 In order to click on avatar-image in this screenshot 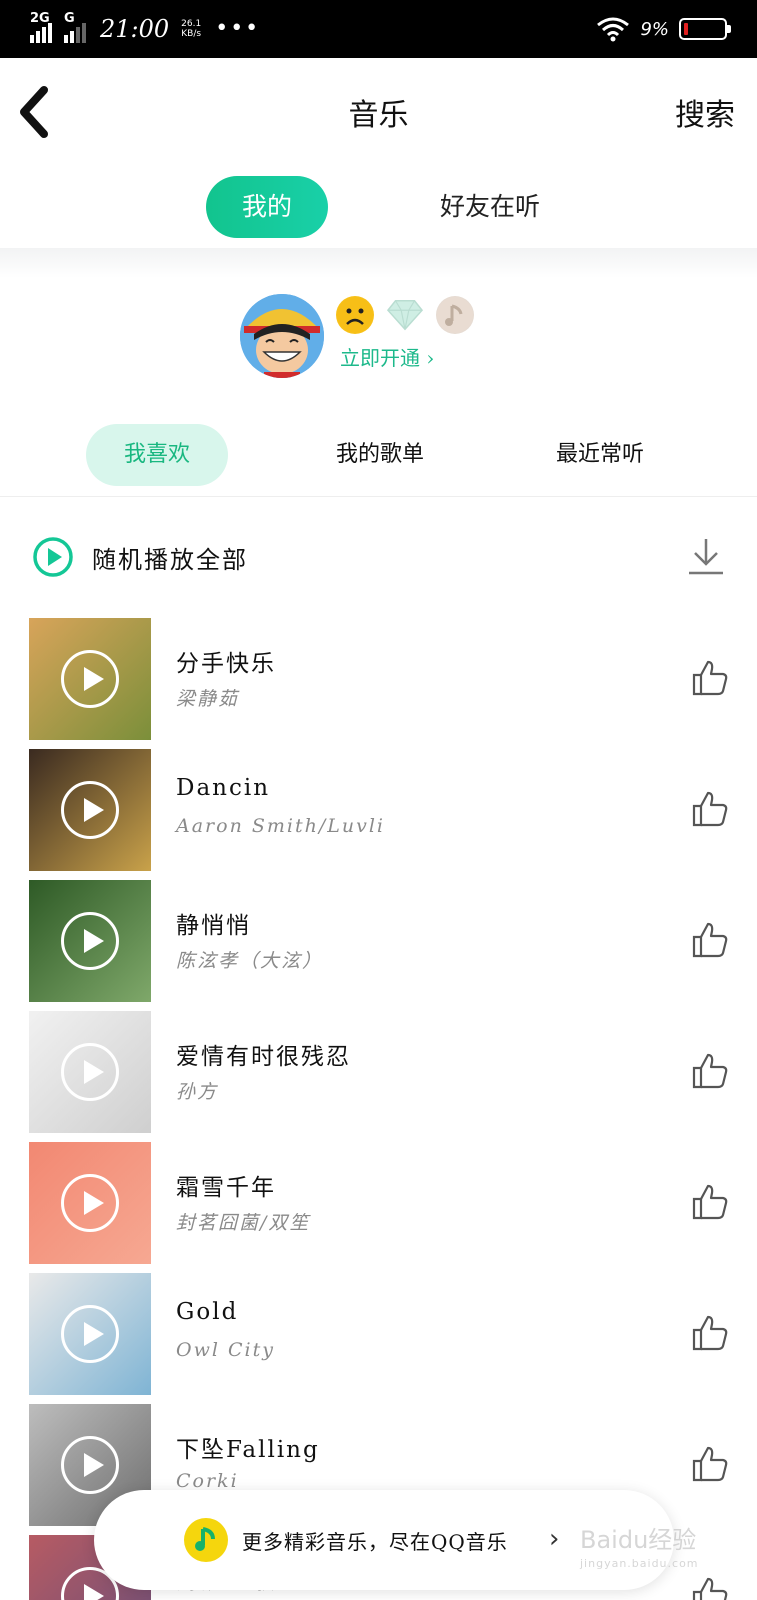, I will do `click(282, 336)`.